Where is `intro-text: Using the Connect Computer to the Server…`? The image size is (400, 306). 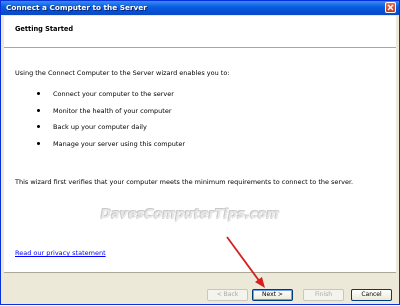 intro-text: Using the Connect Computer to the Server… is located at coordinates (122, 73).